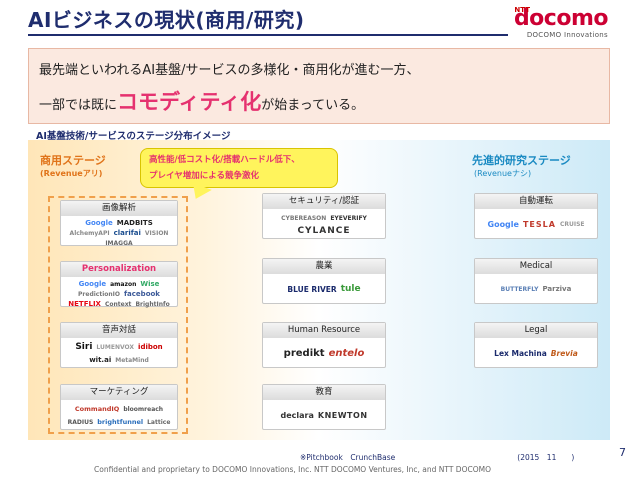 The image size is (638, 479). I want to click on title-rule, so click(268, 35).